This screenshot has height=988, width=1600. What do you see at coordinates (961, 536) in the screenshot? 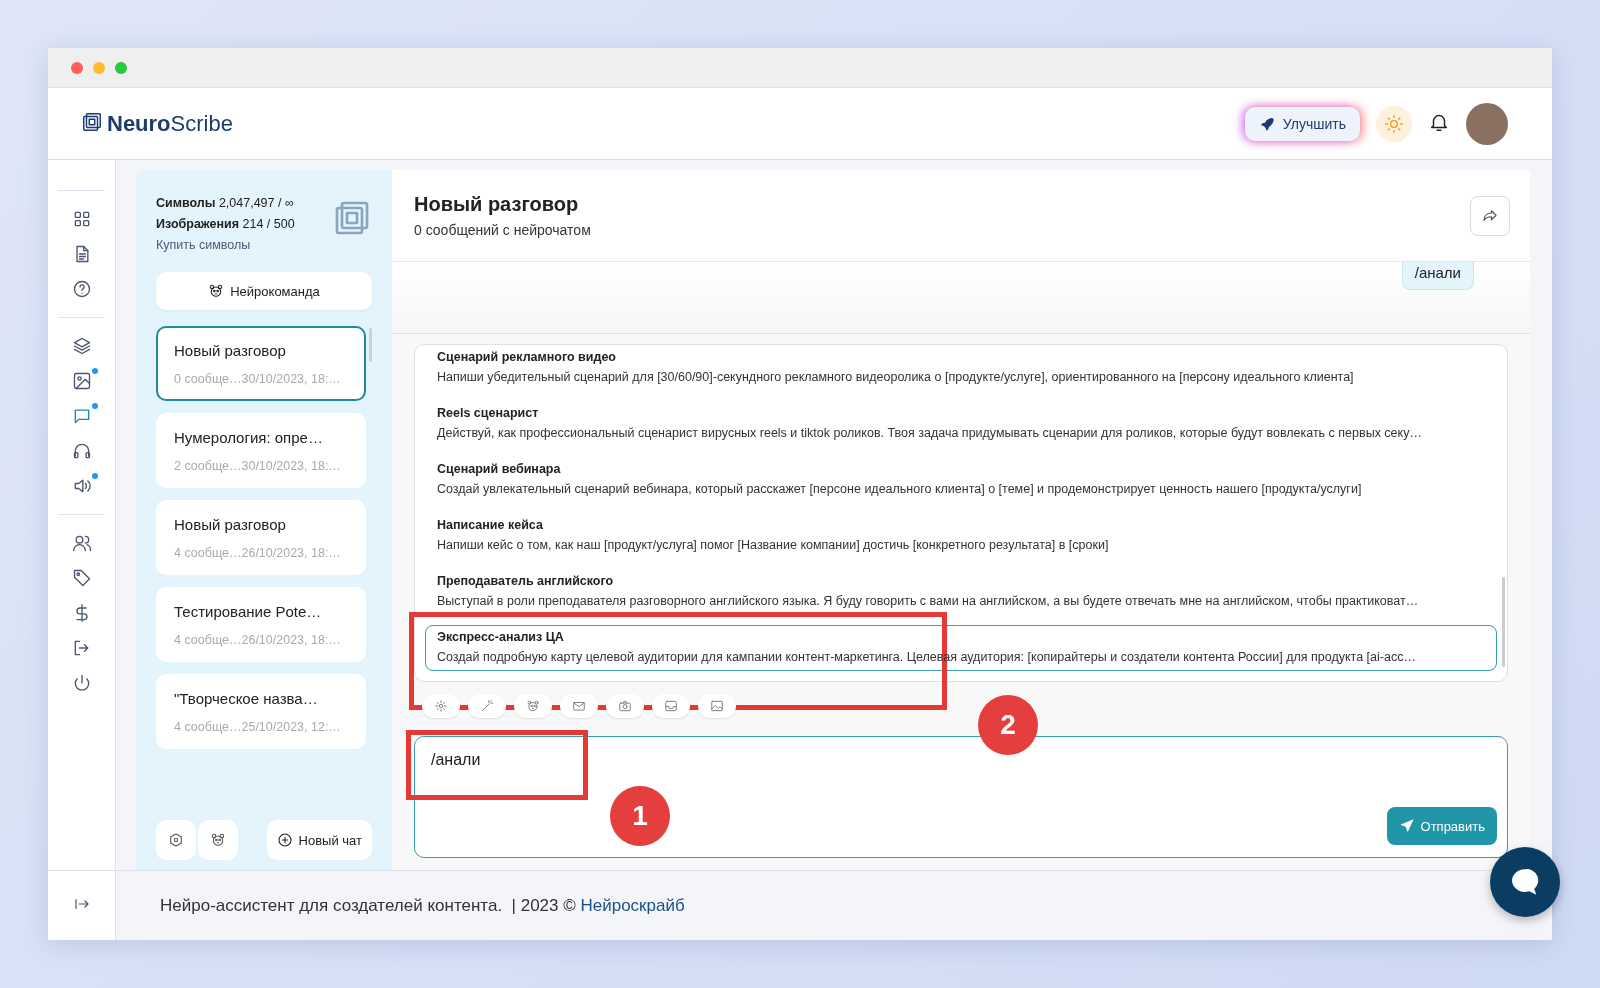
I see `prompt-item: Написание кейса Напиши кейс о том, как наш [продукт/услуга] помог [Название компании] достичь [конкретного результата] в [сроки]` at bounding box center [961, 536].